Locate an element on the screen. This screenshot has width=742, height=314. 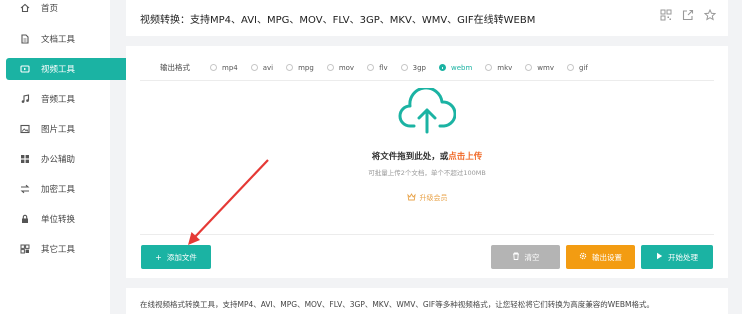
format-option-wmv: wmv is located at coordinates (539, 68).